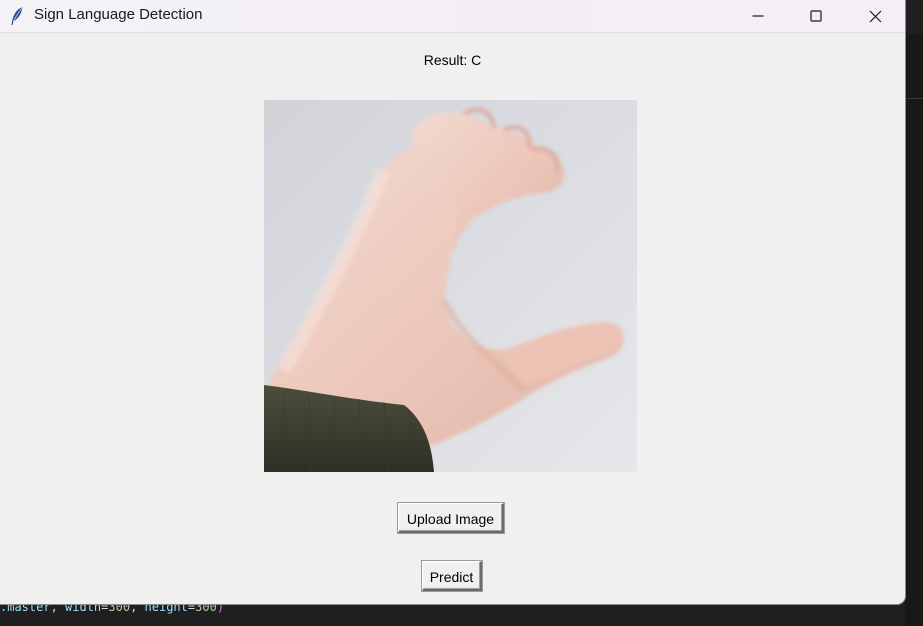 The width and height of the screenshot is (923, 626). I want to click on minimize-button, so click(758, 16).